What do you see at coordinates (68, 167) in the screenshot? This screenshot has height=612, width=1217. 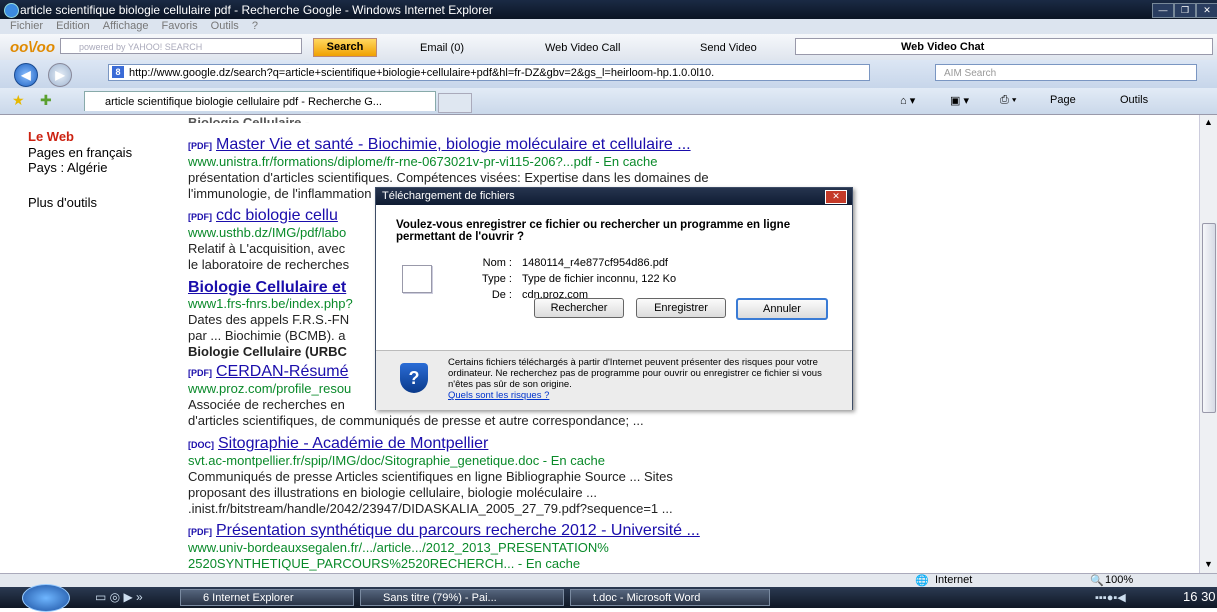 I see `nav-country: Pays : Algérie` at bounding box center [68, 167].